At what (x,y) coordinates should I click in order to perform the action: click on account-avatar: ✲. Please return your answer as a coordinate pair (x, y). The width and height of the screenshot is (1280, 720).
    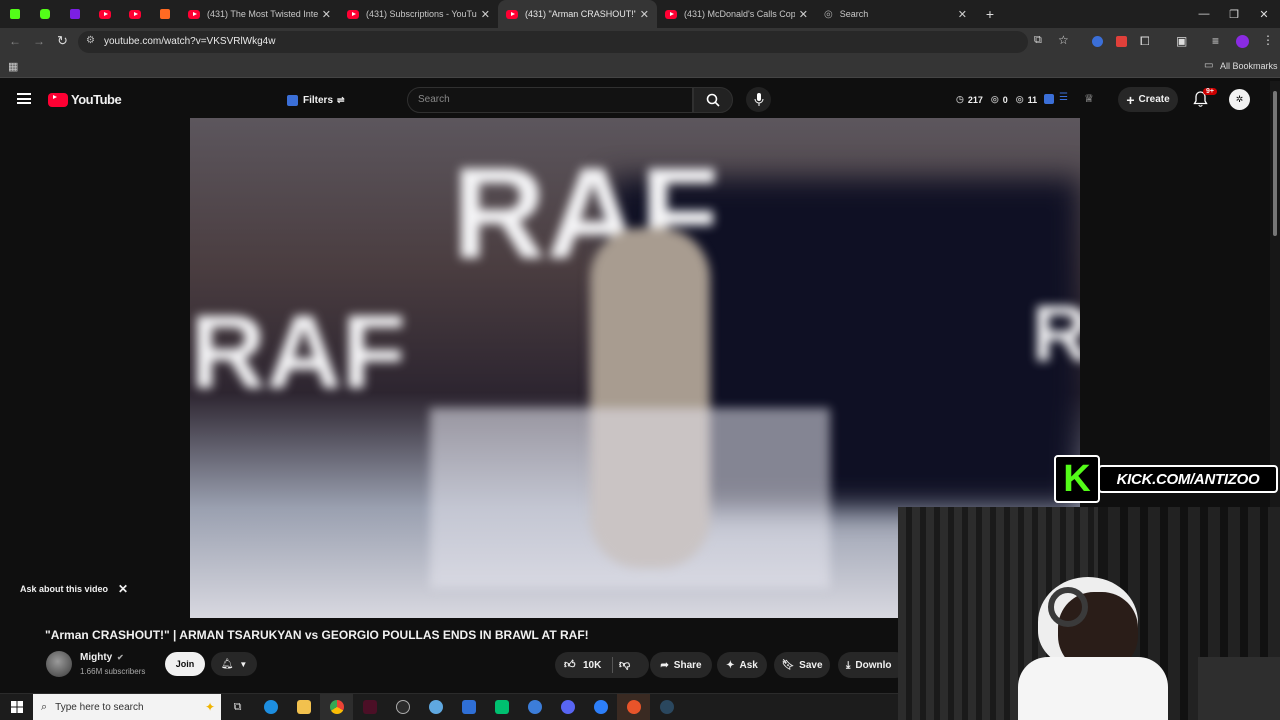
    Looking at the image, I should click on (1239, 99).